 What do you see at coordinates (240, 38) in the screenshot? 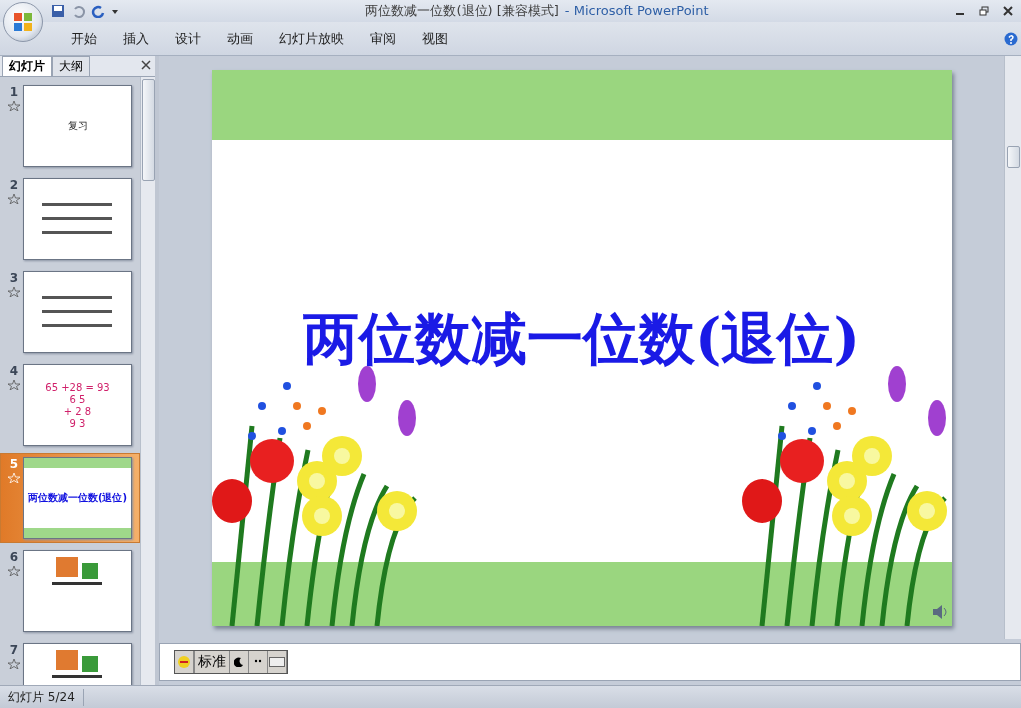
I see `ribbon-tab: 动画` at bounding box center [240, 38].